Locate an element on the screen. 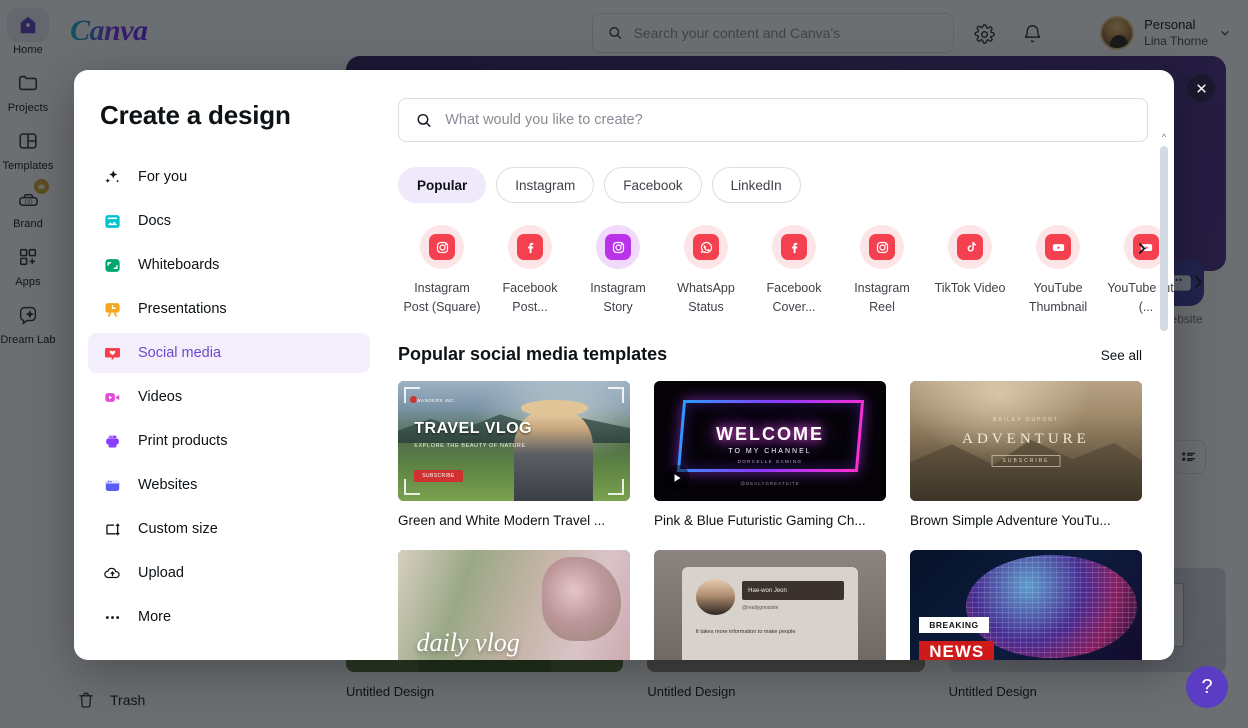  chip-facebook: Facebook is located at coordinates (653, 185).